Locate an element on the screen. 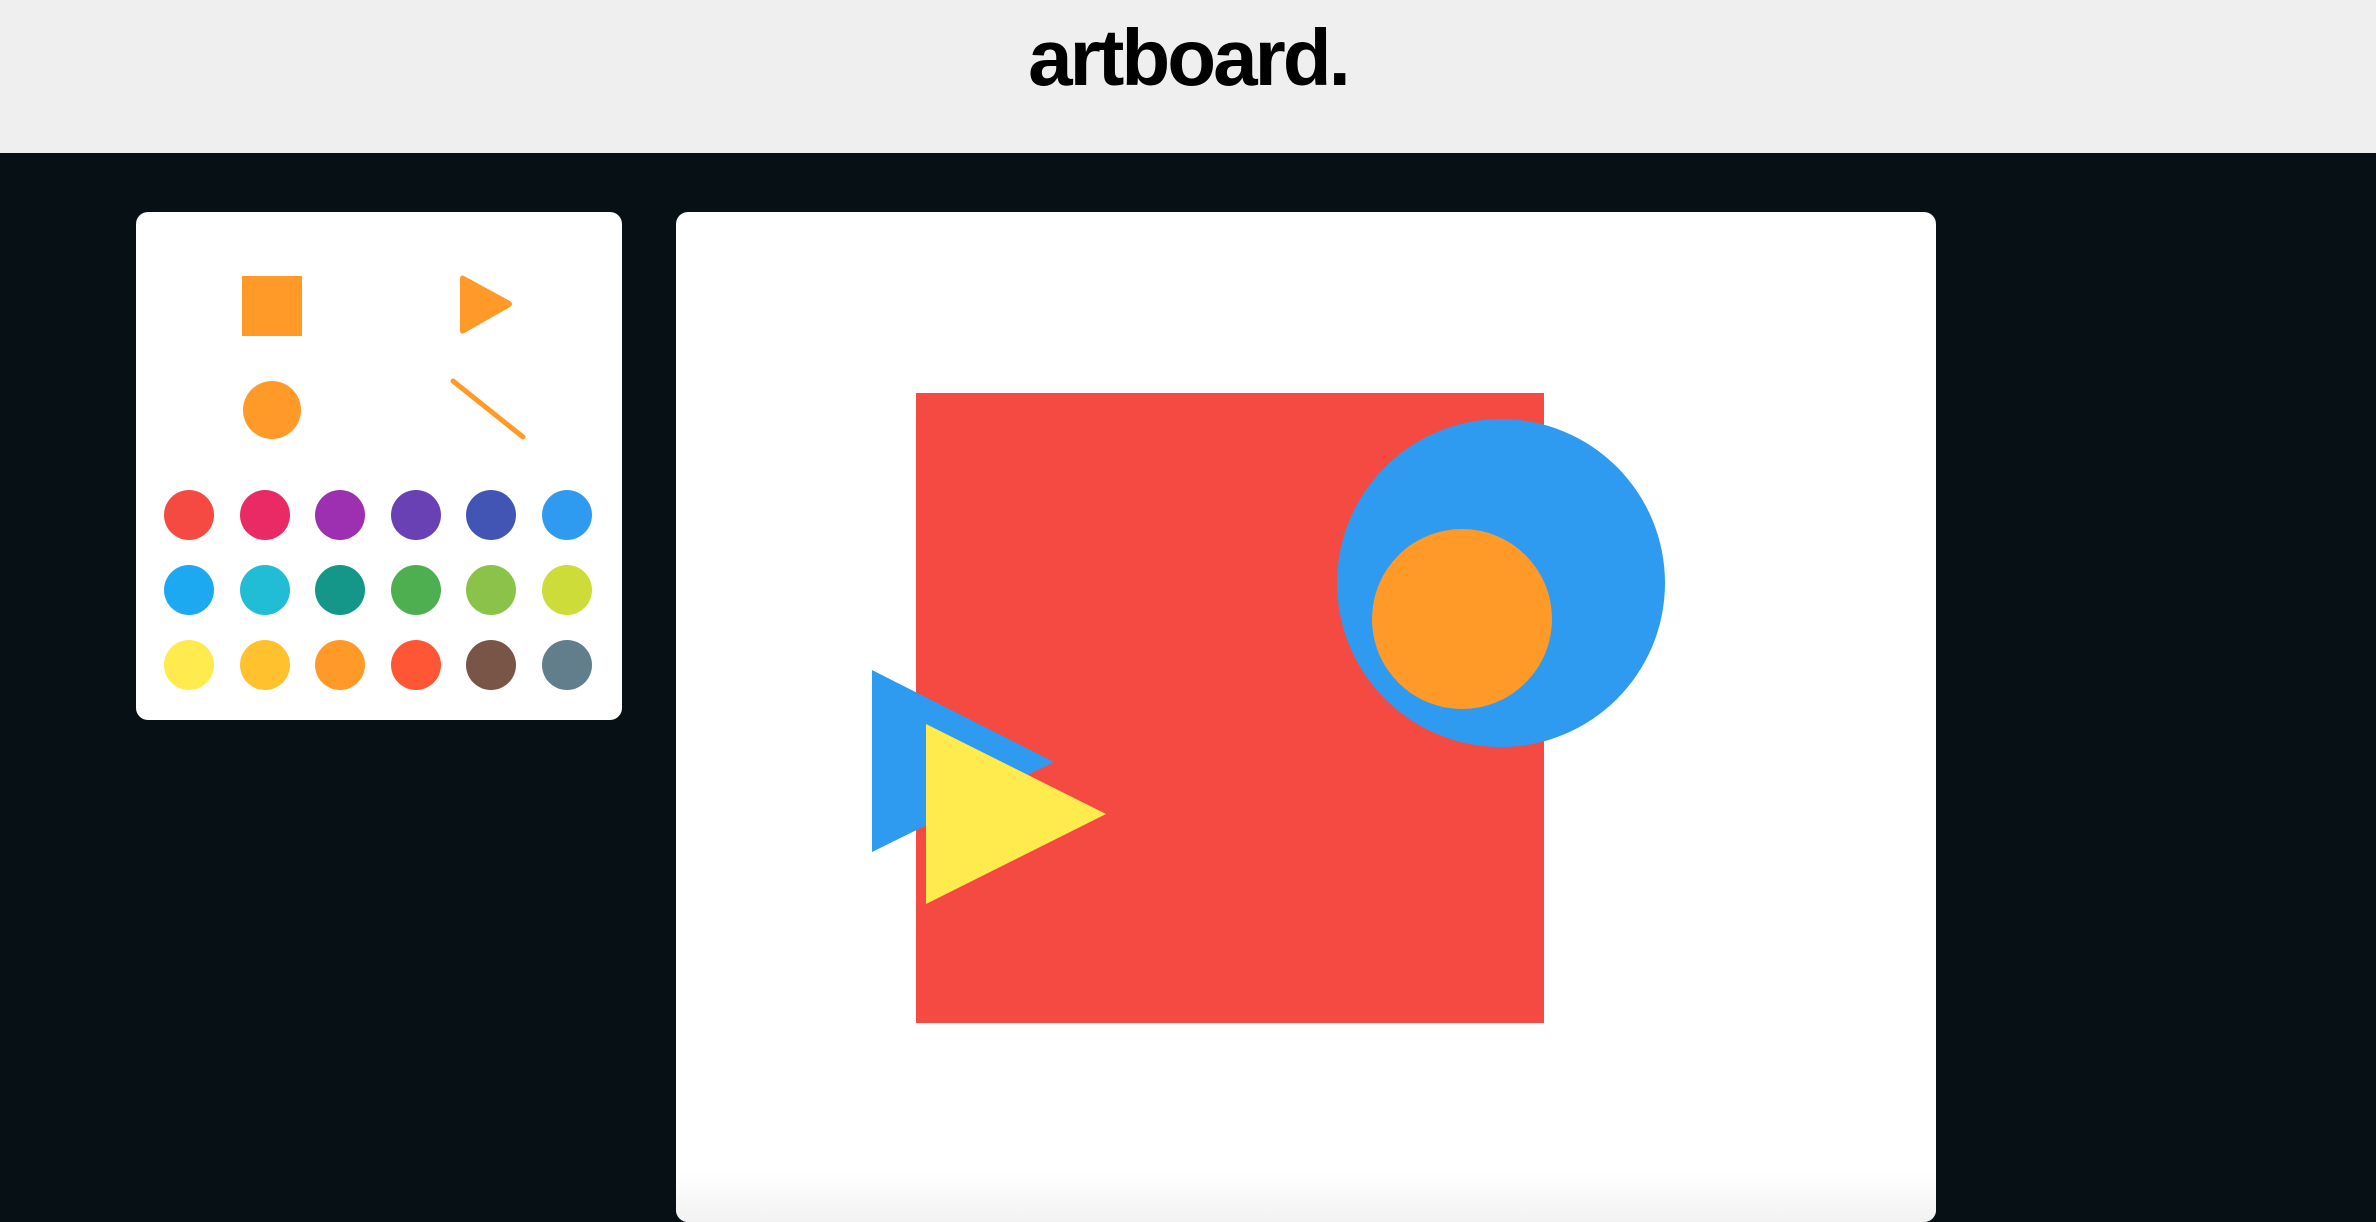  triangle-tool is located at coordinates (488, 305).